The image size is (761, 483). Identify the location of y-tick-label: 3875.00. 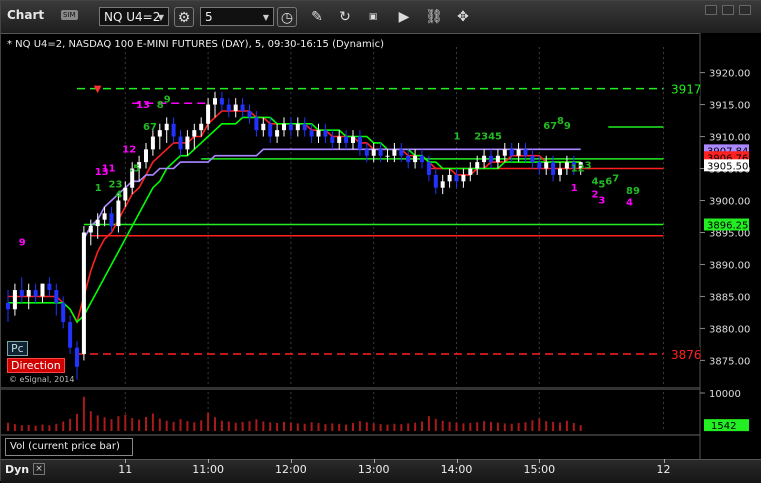
(729, 361).